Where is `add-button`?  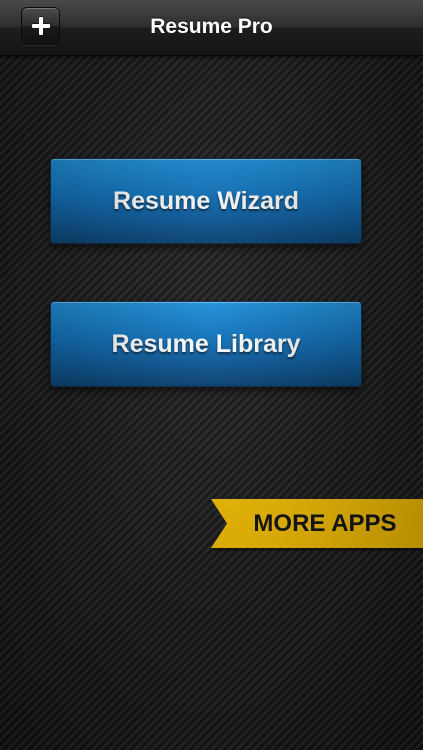
add-button is located at coordinates (40, 26).